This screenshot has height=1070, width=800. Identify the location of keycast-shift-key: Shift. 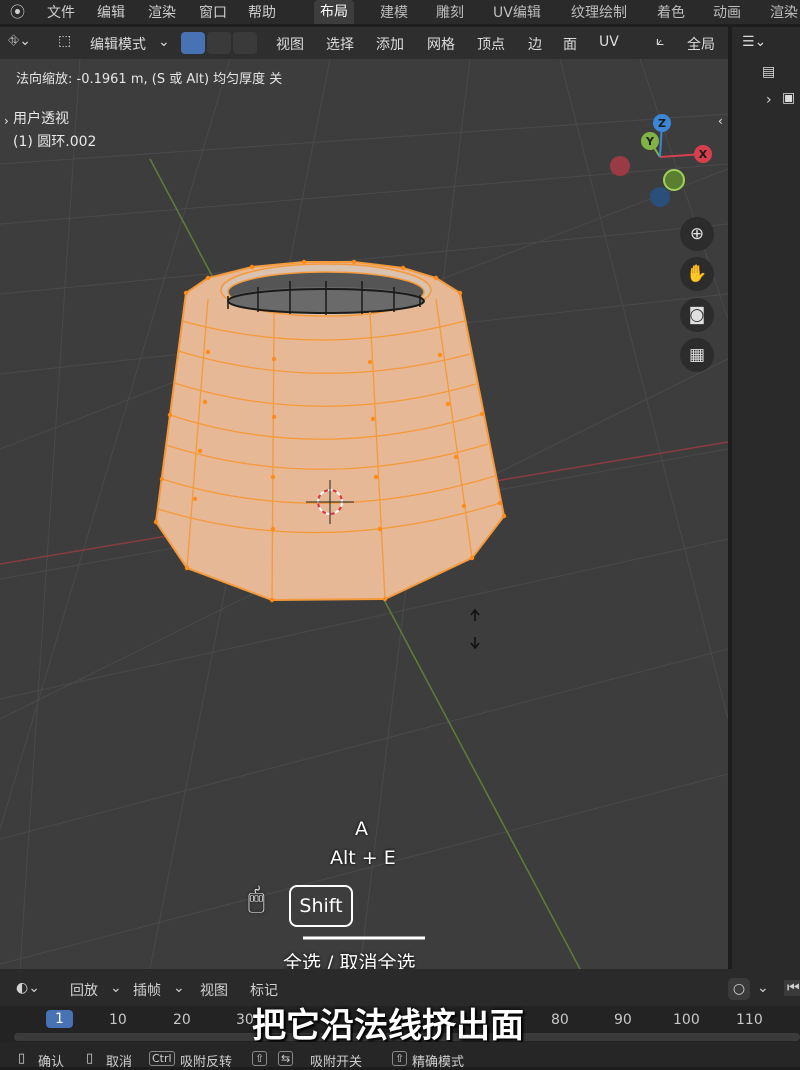
(321, 906).